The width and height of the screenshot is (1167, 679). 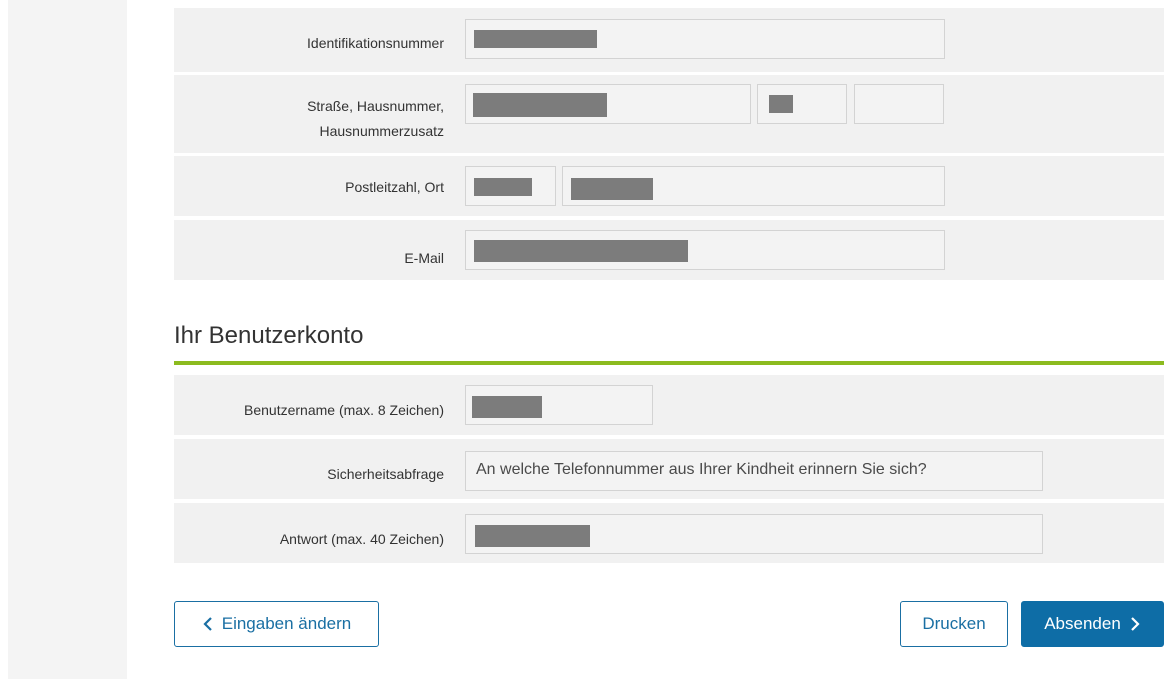 I want to click on email-label: E-Mail, so click(x=424, y=258).